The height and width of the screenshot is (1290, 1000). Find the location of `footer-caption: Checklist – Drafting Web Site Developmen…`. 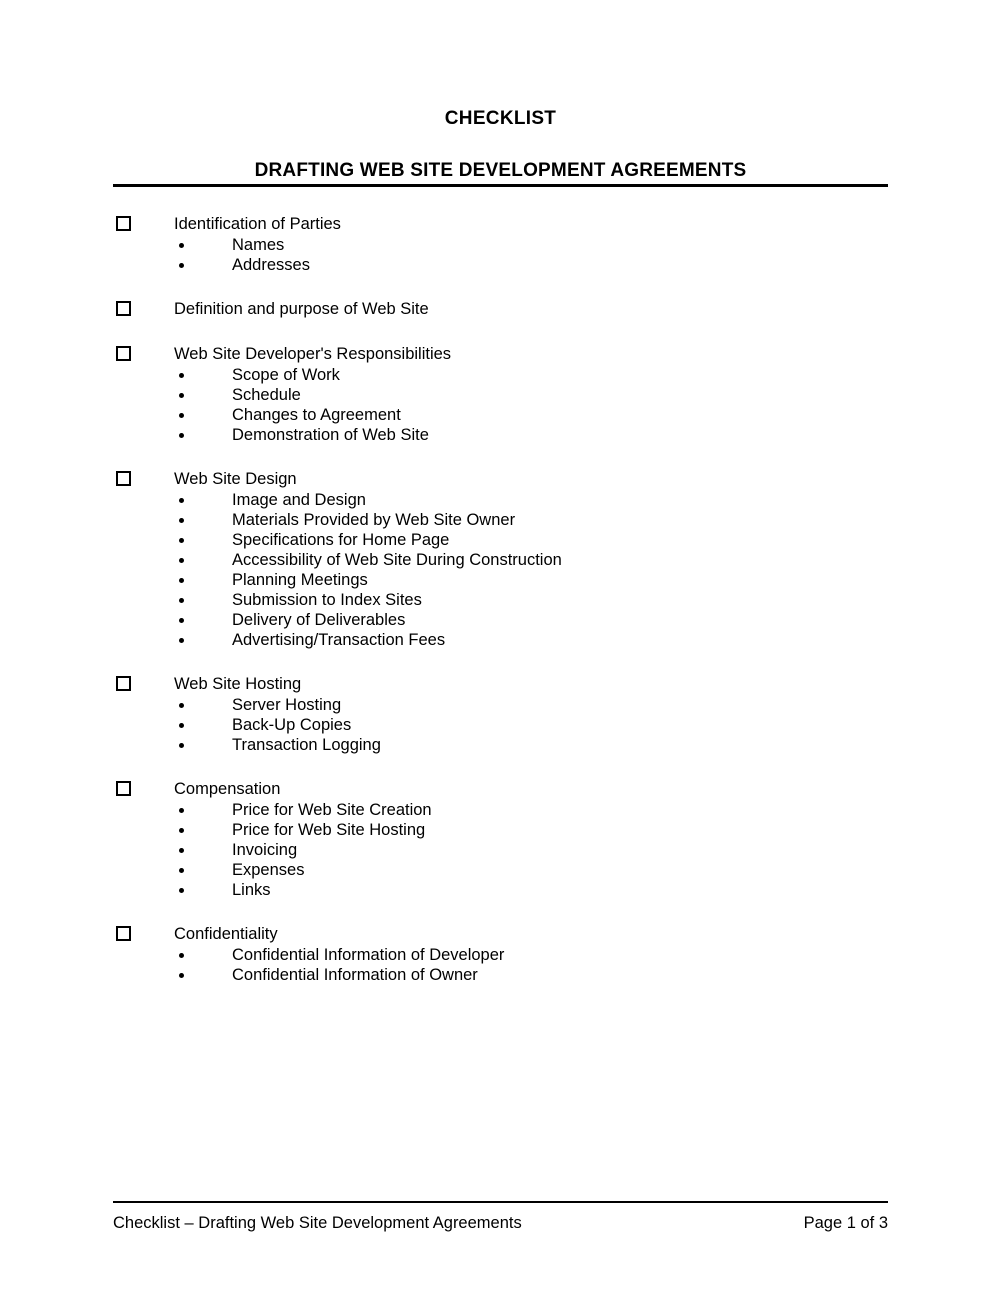

footer-caption: Checklist – Drafting Web Site Developmen… is located at coordinates (317, 1223).